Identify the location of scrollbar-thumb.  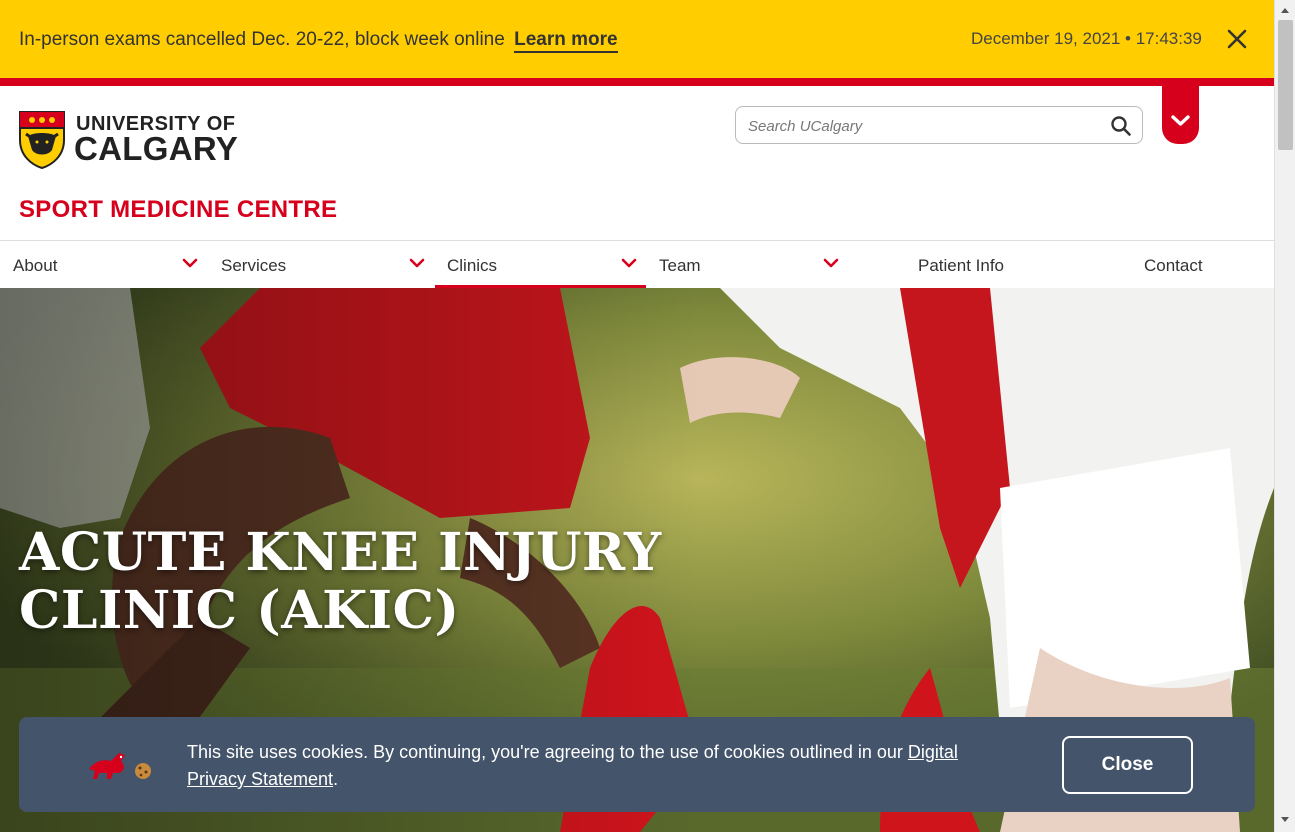
(1285, 85).